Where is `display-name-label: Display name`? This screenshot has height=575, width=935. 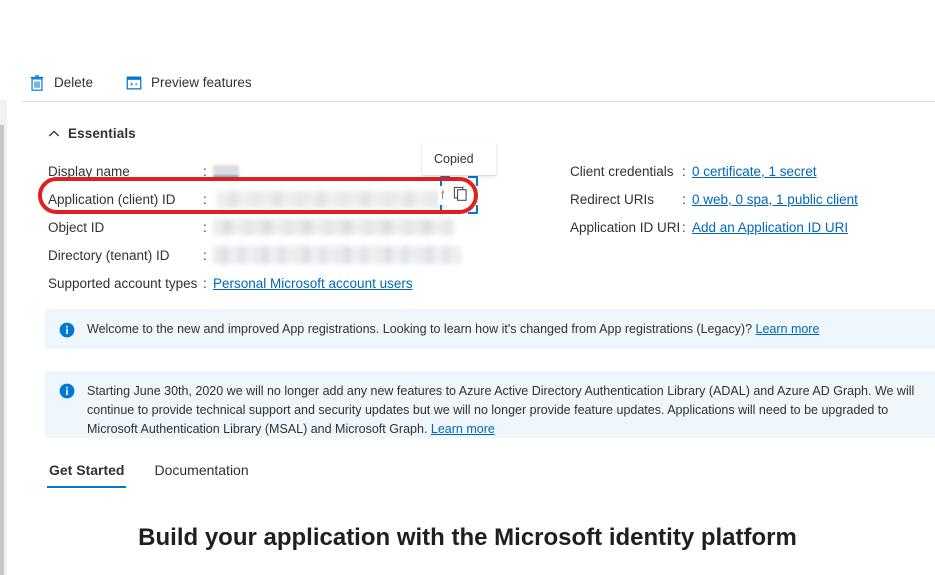
display-name-label: Display name is located at coordinates (89, 171).